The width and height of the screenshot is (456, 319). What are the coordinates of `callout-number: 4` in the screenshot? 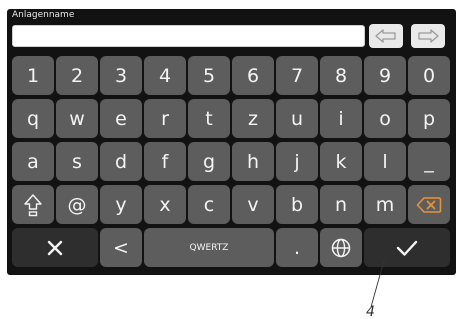 It's located at (370, 311).